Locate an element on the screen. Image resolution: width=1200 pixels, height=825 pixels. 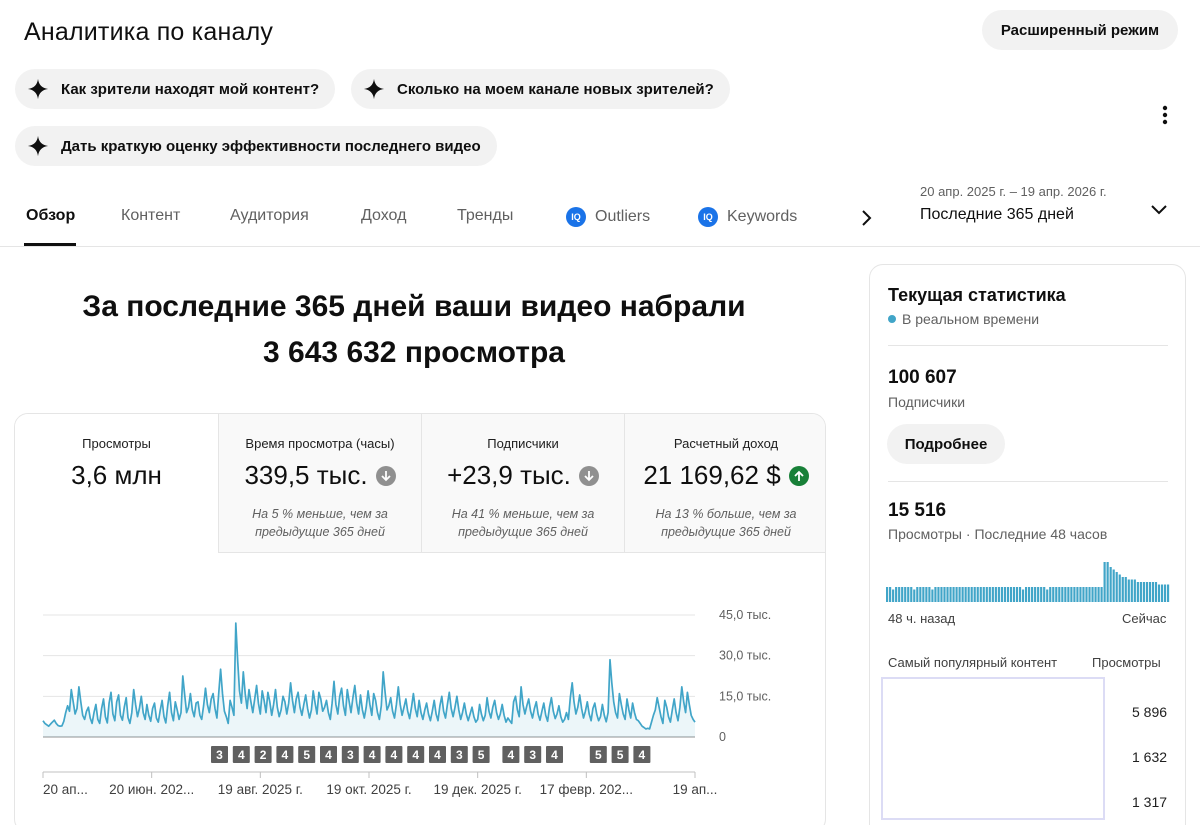
tab-audience: Аудитория is located at coordinates (269, 216).